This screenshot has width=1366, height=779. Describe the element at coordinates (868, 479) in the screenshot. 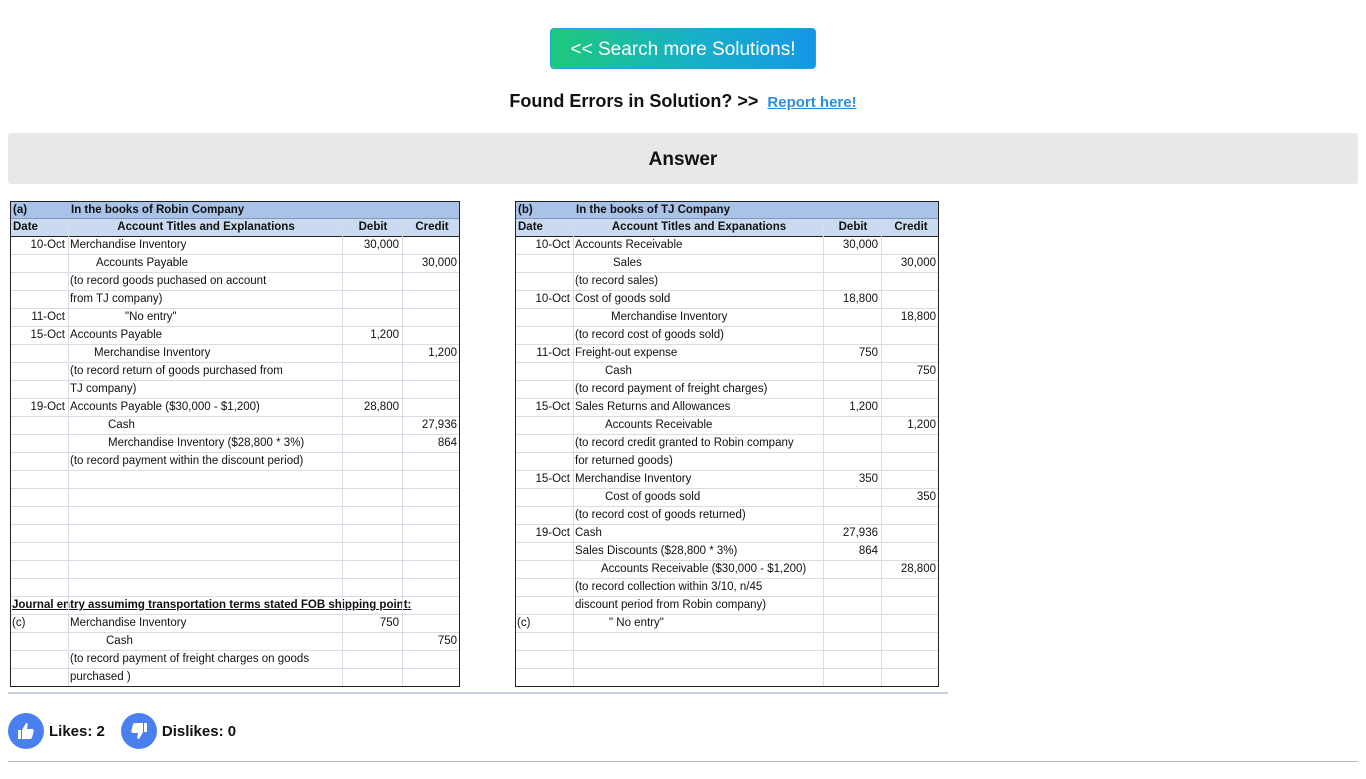

I see `debit-amount: 350` at that location.